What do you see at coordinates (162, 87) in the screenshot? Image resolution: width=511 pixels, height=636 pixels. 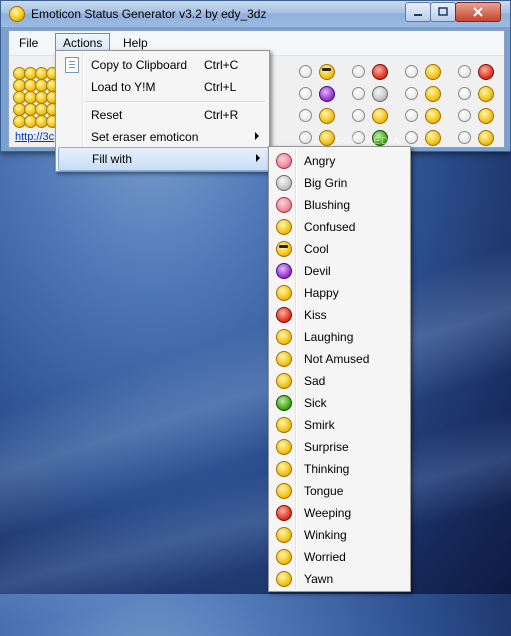 I see `menu-load-to-ym: Load to Y!M Ctrl+L` at bounding box center [162, 87].